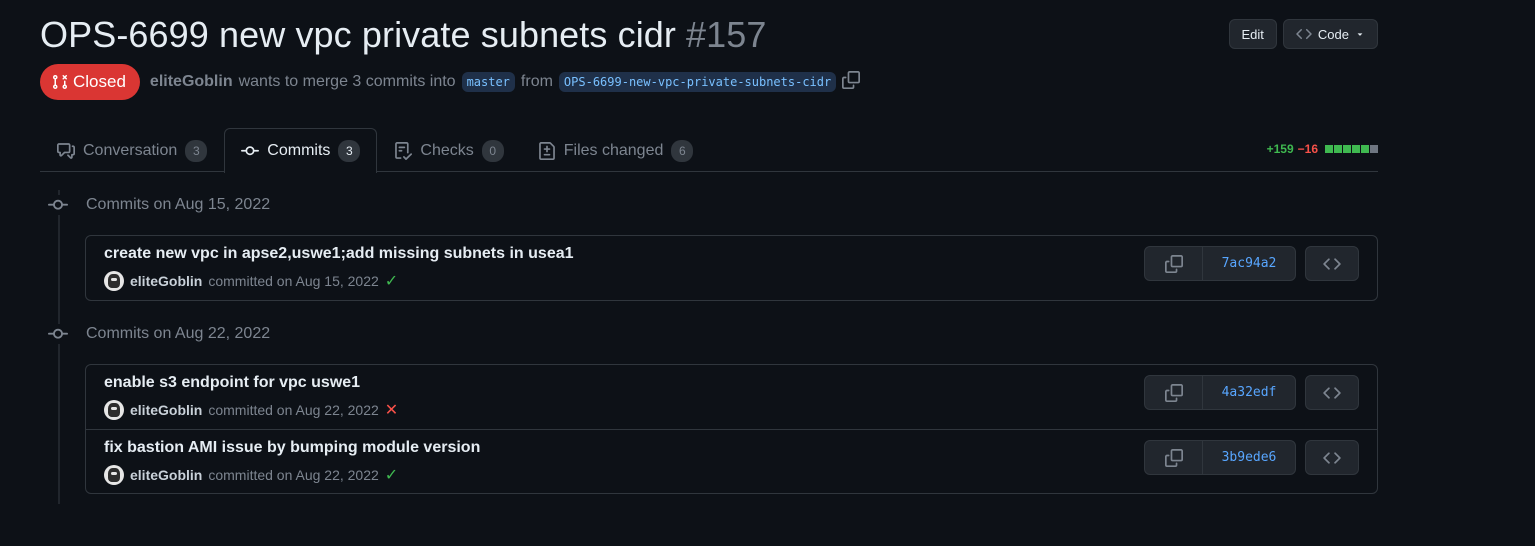  What do you see at coordinates (682, 150) in the screenshot?
I see `tab-counter: 6` at bounding box center [682, 150].